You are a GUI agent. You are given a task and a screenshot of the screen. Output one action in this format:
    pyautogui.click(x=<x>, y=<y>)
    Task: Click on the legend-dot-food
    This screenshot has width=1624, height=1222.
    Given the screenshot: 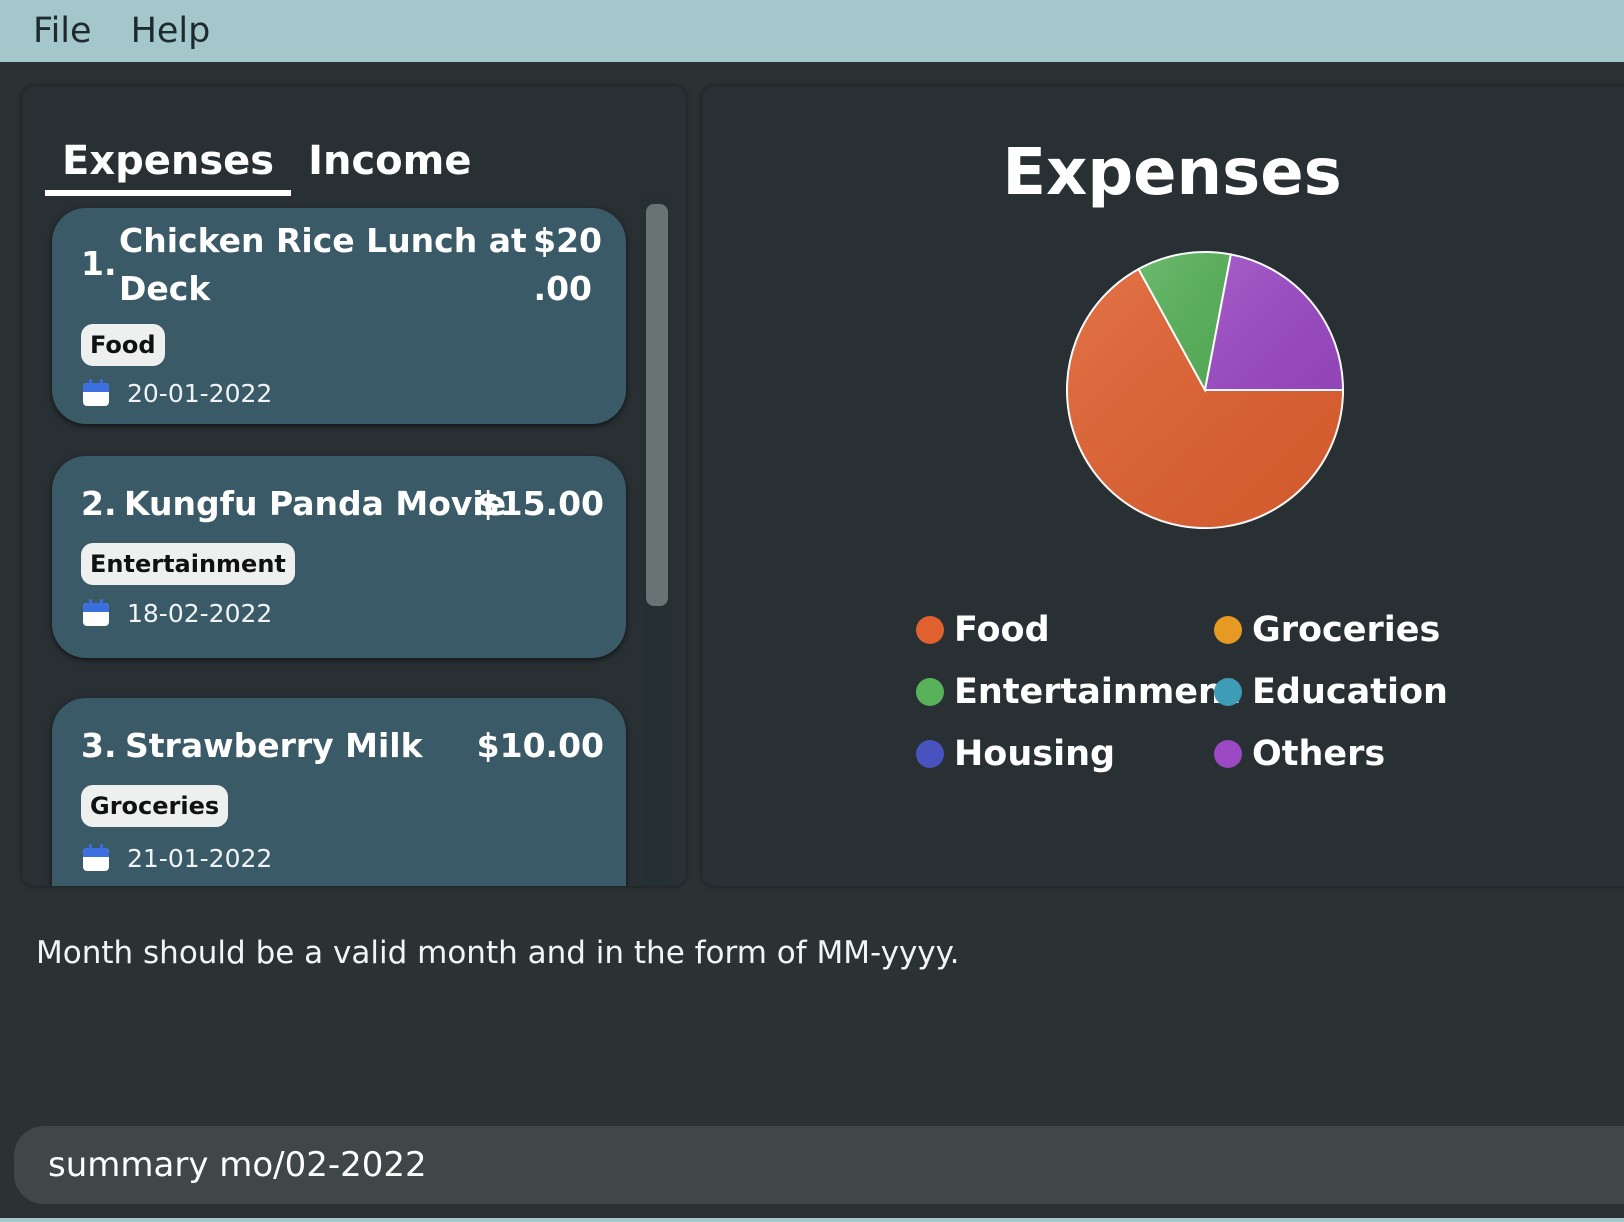 What is the action you would take?
    pyautogui.click(x=930, y=630)
    